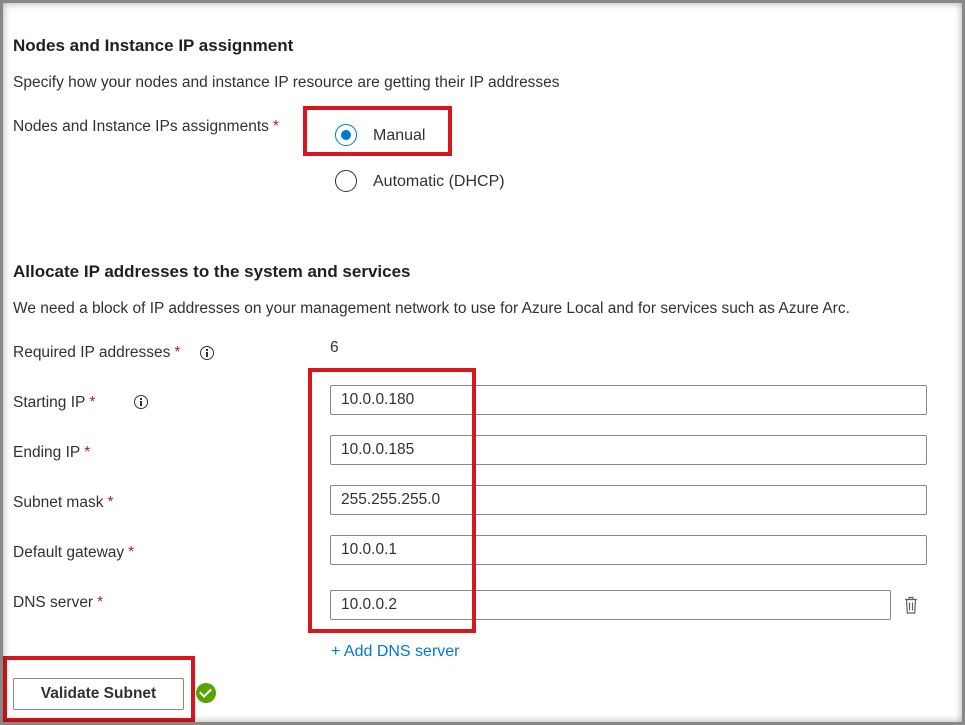 This screenshot has height=725, width=965. What do you see at coordinates (99, 689) in the screenshot?
I see `validate-highlight-box` at bounding box center [99, 689].